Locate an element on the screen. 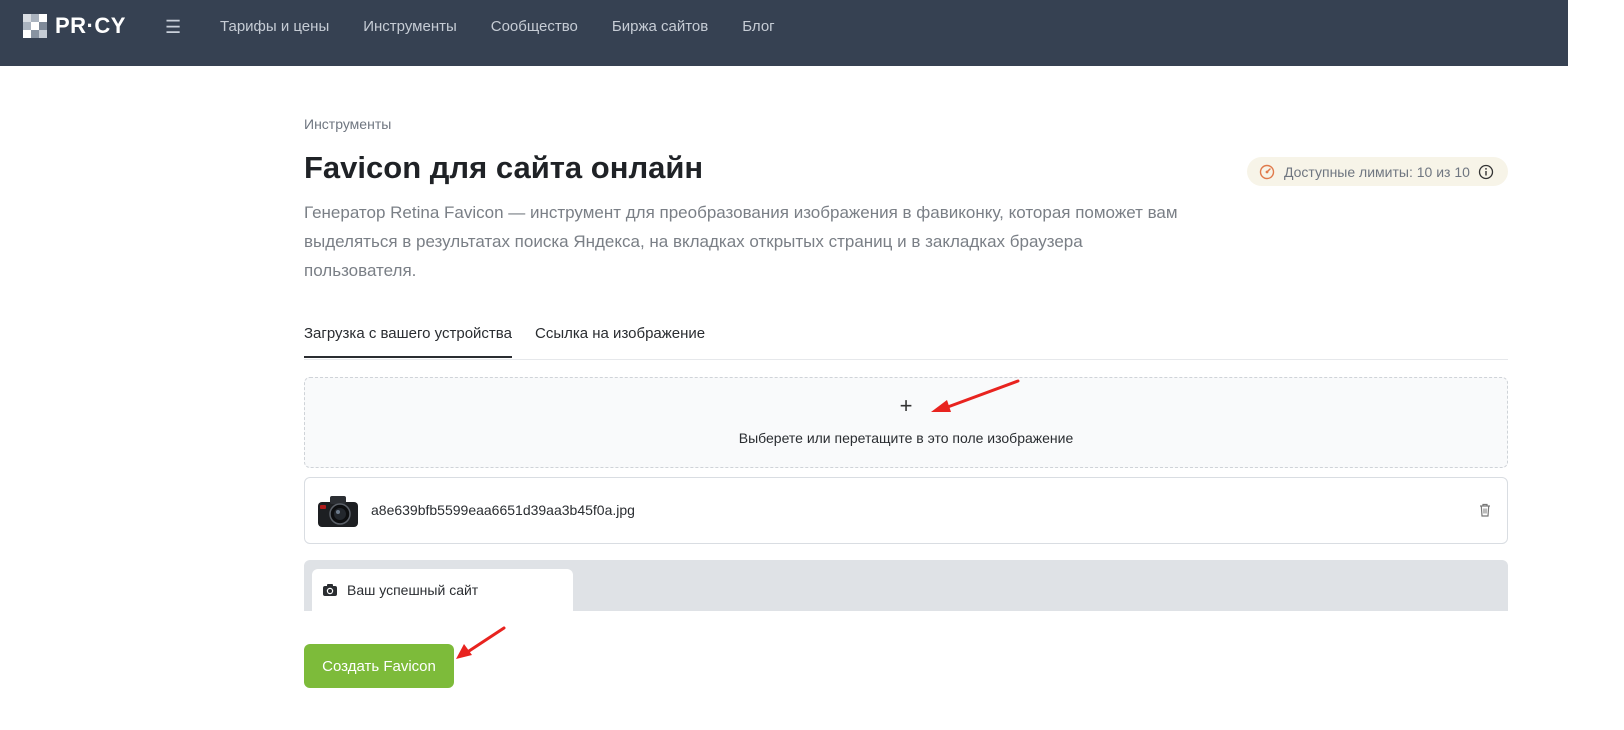 This screenshot has height=730, width=1624. page-edge is located at coordinates (1596, 365).